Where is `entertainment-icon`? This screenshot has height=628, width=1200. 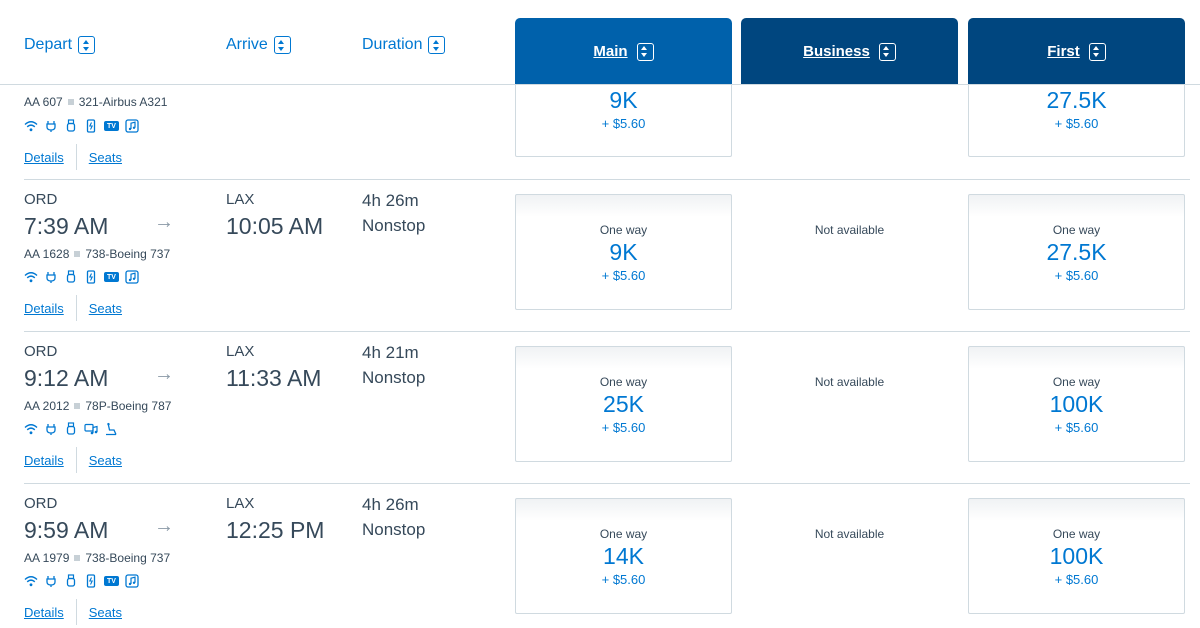 entertainment-icon is located at coordinates (91, 429).